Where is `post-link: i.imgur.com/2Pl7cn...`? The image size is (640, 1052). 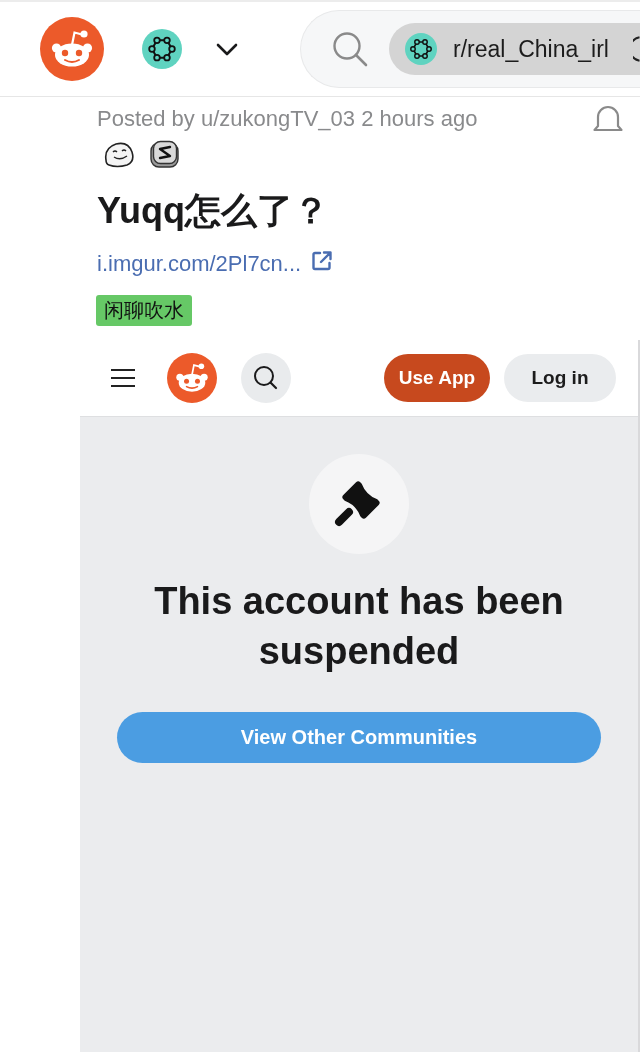 post-link: i.imgur.com/2Pl7cn... is located at coordinates (199, 264).